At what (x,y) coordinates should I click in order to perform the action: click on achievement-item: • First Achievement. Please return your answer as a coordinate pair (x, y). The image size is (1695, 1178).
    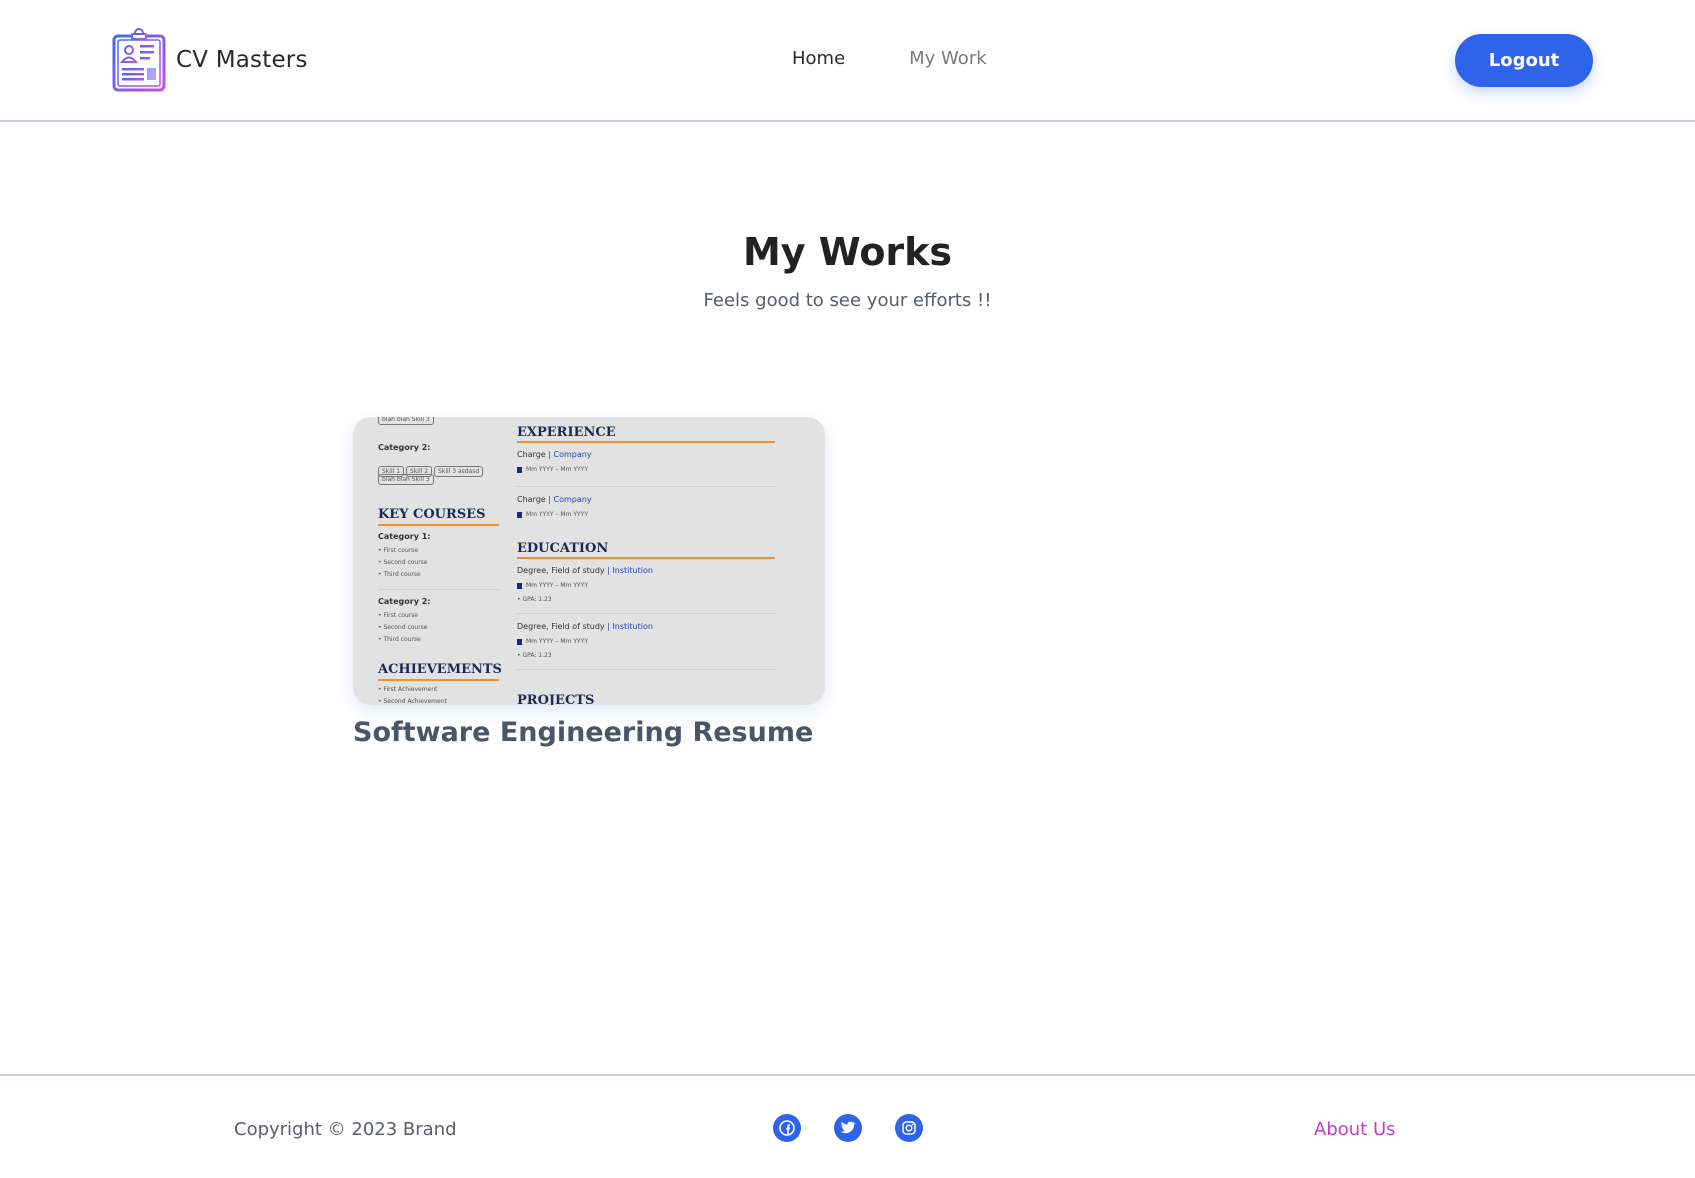
    Looking at the image, I should click on (408, 689).